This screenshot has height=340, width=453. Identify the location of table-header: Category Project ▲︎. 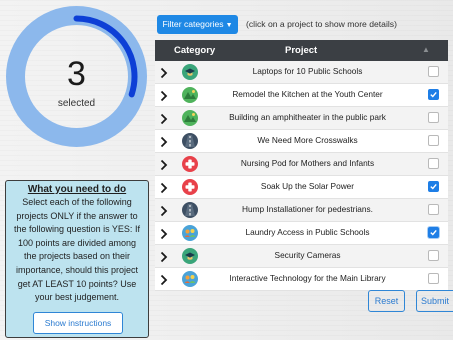
(301, 50).